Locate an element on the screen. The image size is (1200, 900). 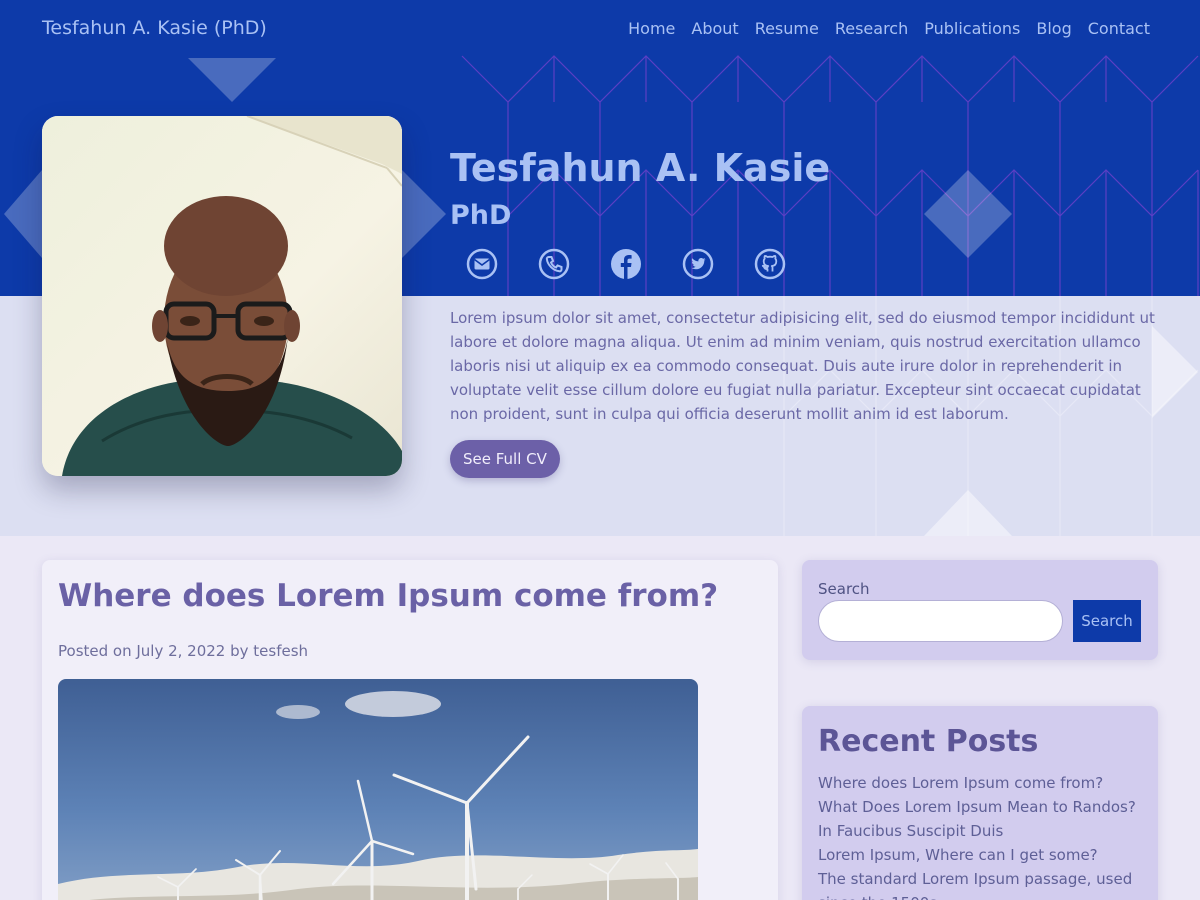
profile-photo is located at coordinates (222, 296).